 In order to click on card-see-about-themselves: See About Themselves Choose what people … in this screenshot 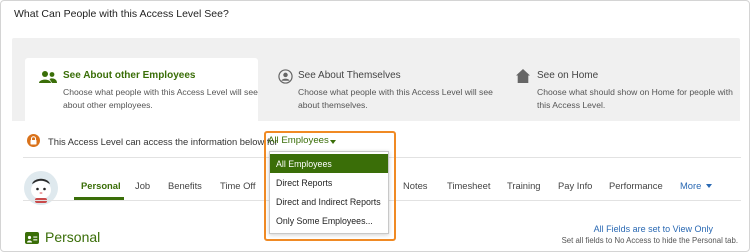, I will do `click(382, 89)`.